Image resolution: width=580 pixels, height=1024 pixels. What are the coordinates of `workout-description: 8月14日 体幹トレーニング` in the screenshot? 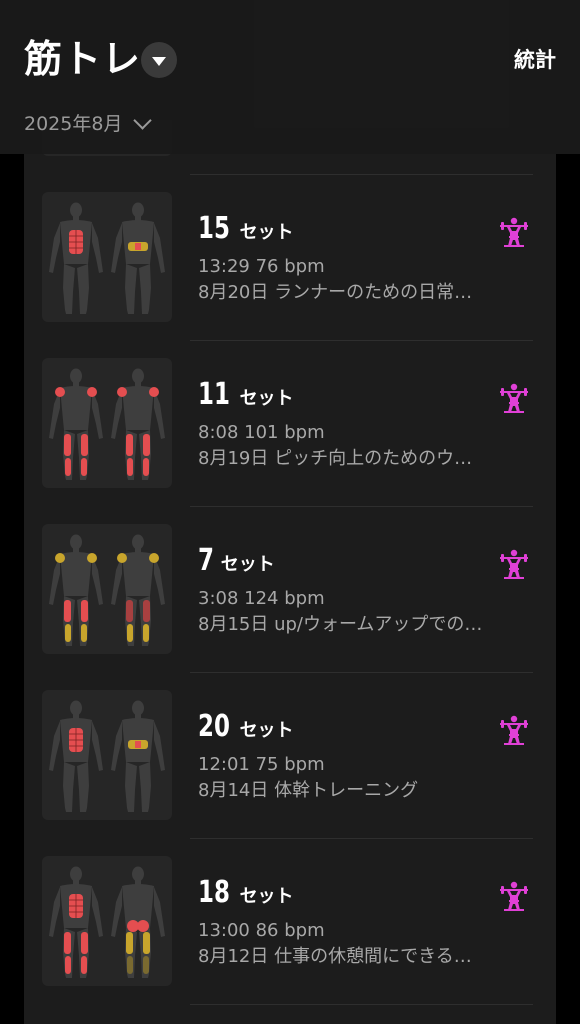 It's located at (308, 790).